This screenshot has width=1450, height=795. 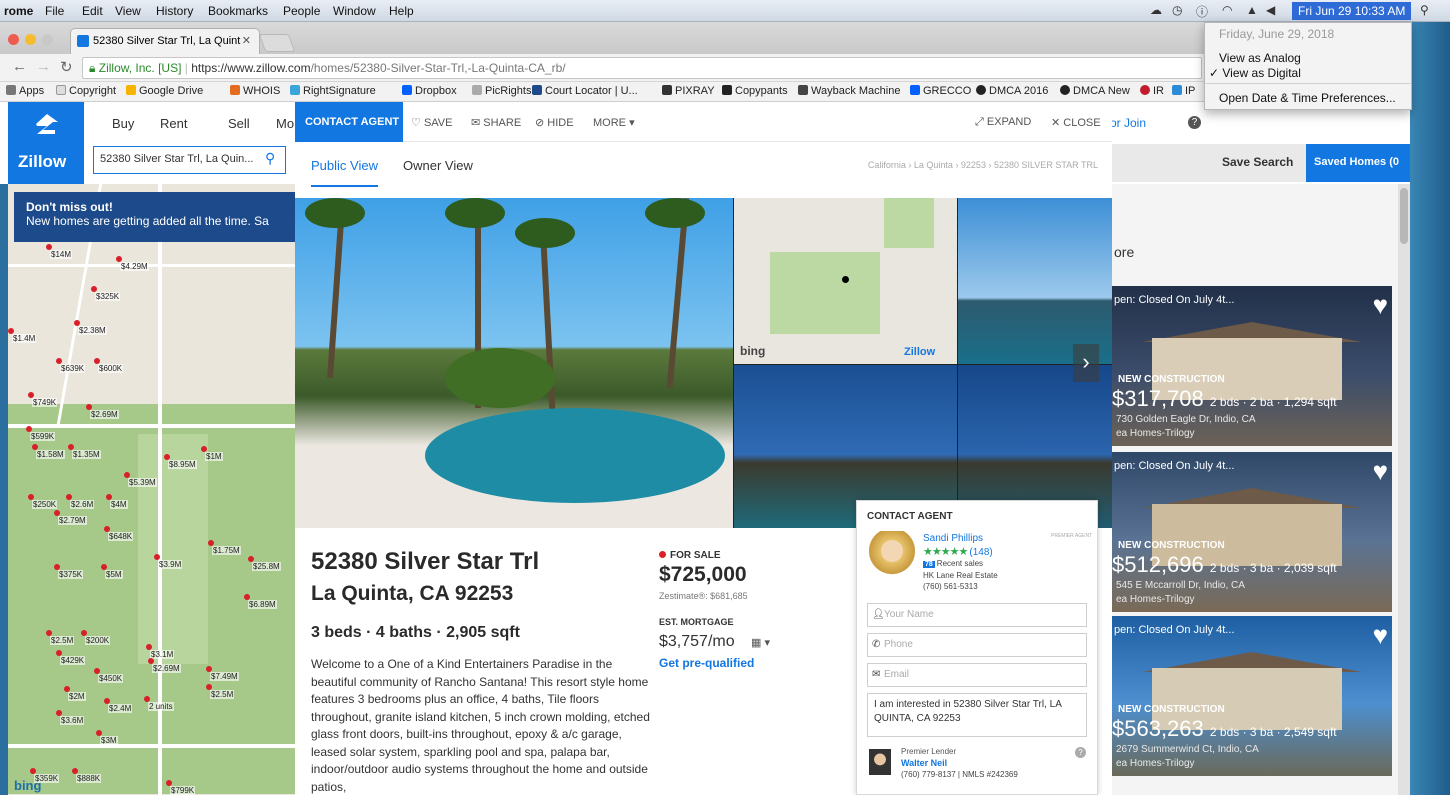 What do you see at coordinates (166, 668) in the screenshot?
I see `map-price-label: $2.69M` at bounding box center [166, 668].